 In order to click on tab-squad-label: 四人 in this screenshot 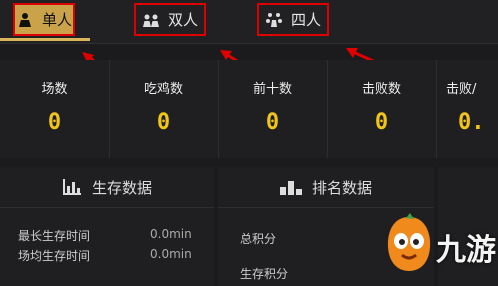, I will do `click(305, 20)`.